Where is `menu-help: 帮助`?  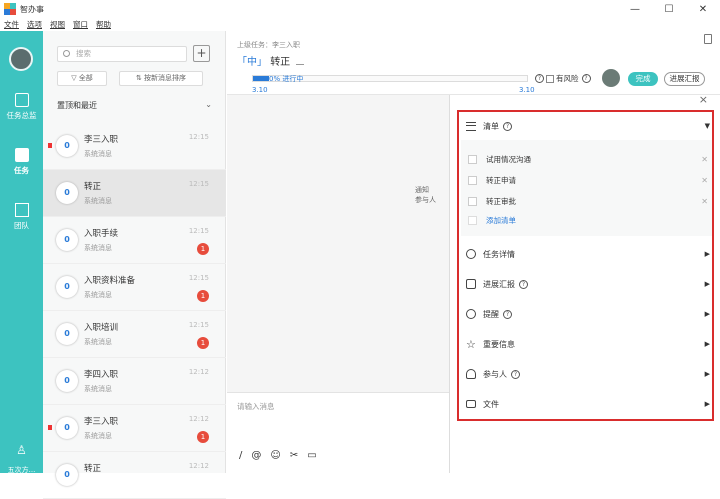 menu-help: 帮助 is located at coordinates (103, 24).